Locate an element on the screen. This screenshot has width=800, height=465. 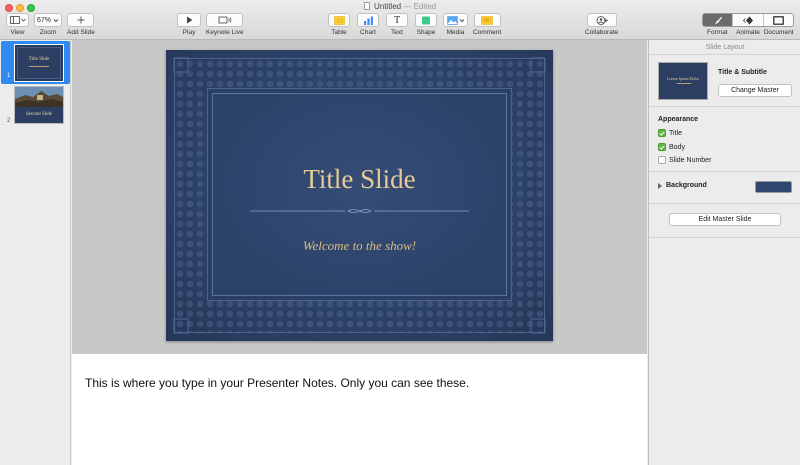
play-button is located at coordinates (189, 20).